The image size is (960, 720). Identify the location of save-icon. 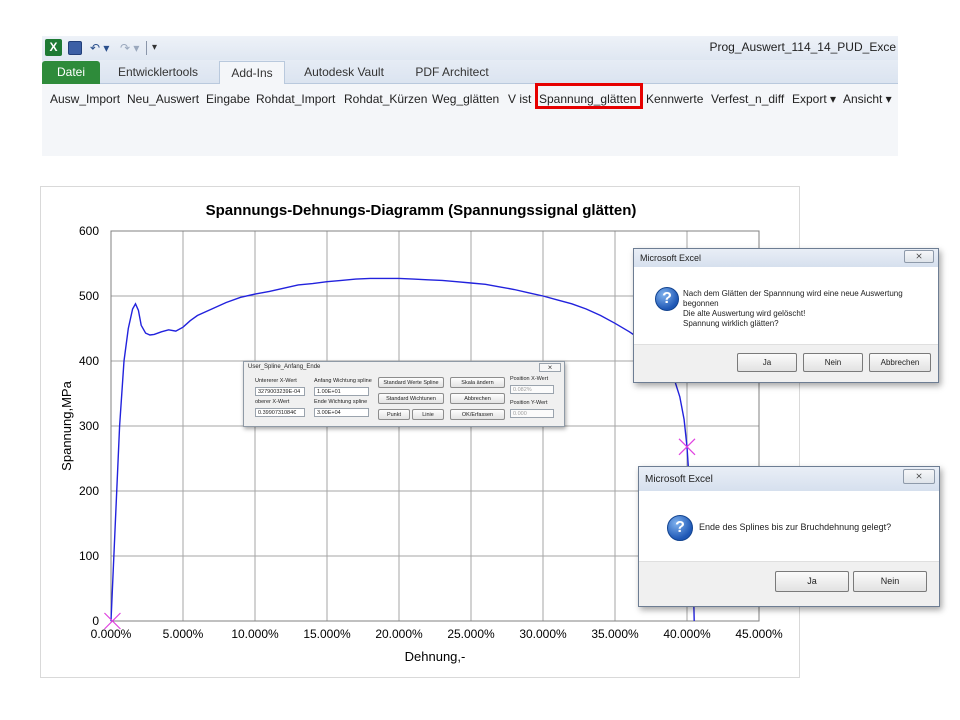
(75, 48).